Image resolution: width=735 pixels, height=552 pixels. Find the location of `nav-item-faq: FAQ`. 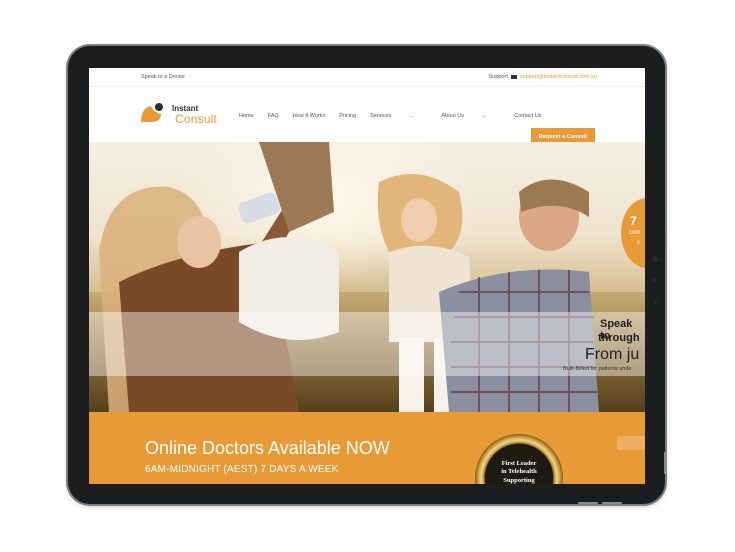

nav-item-faq: FAQ is located at coordinates (273, 116).